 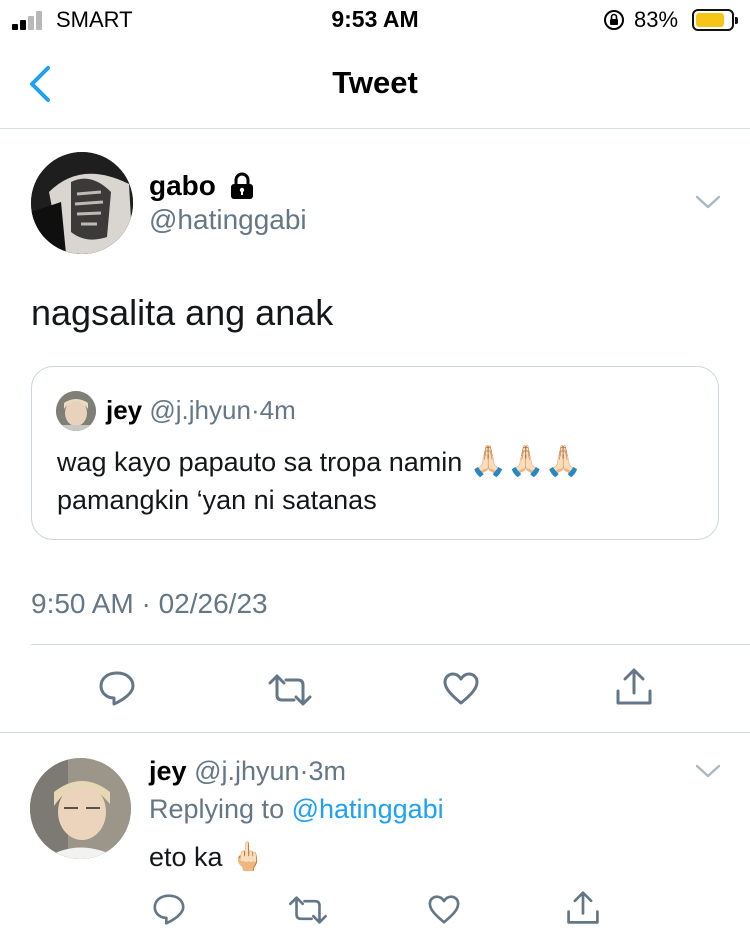 I want to click on page-title: Tweet, so click(x=375, y=82).